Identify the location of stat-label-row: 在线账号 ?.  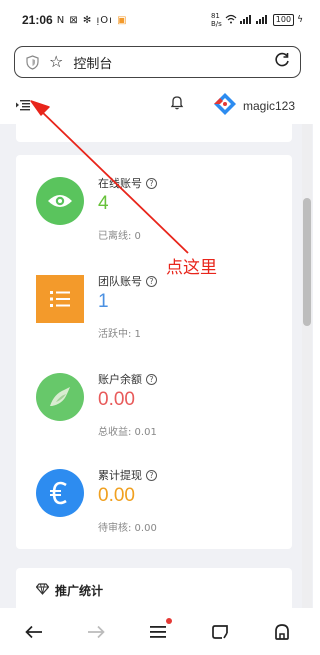
(127, 183).